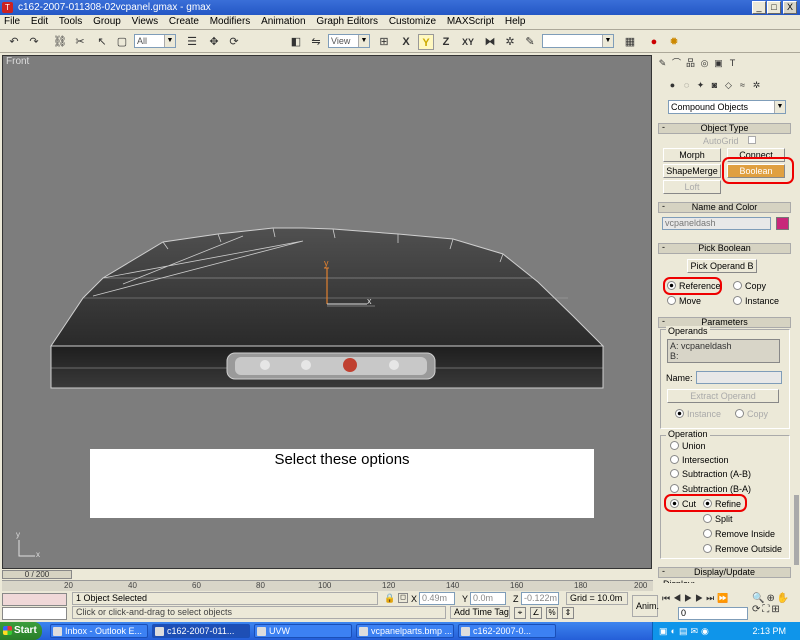 Image resolution: width=800 pixels, height=640 pixels. What do you see at coordinates (684, 301) in the screenshot?
I see `move-radio: Move` at bounding box center [684, 301].